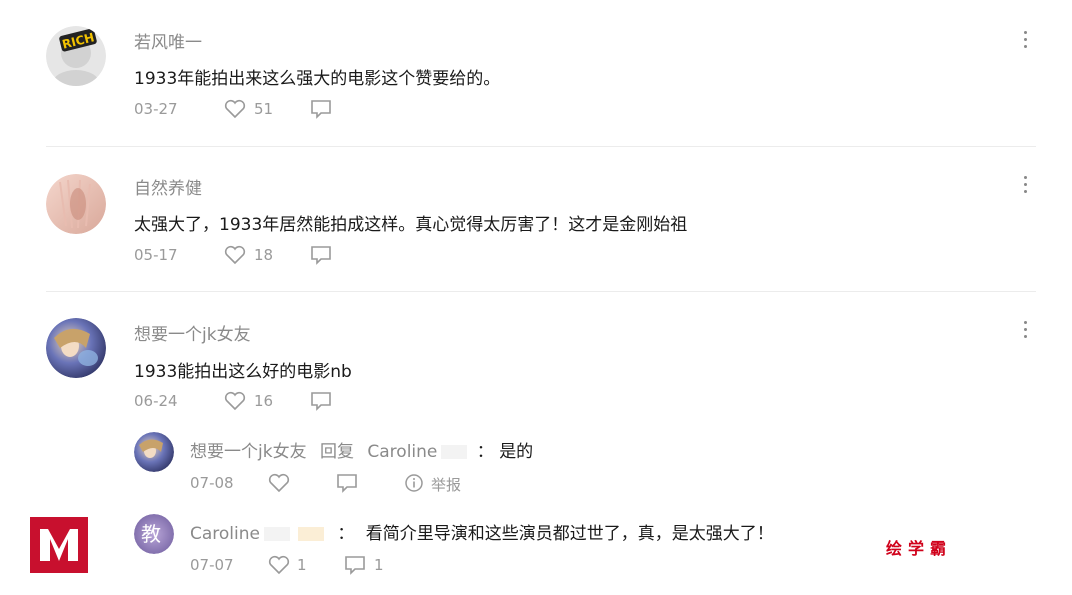 The width and height of the screenshot is (1072, 595). I want to click on info-icon, so click(414, 483).